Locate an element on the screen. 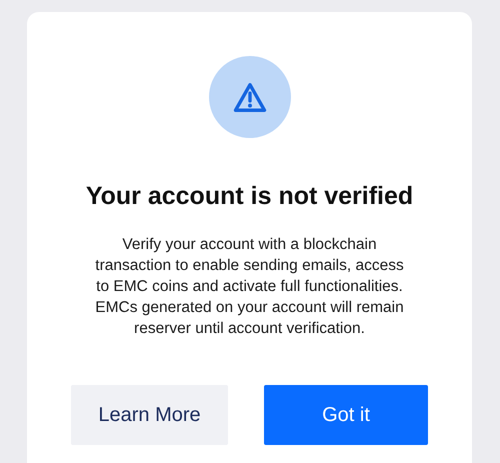 Image resolution: width=500 pixels, height=463 pixels. confirm-button: Got it is located at coordinates (346, 415).